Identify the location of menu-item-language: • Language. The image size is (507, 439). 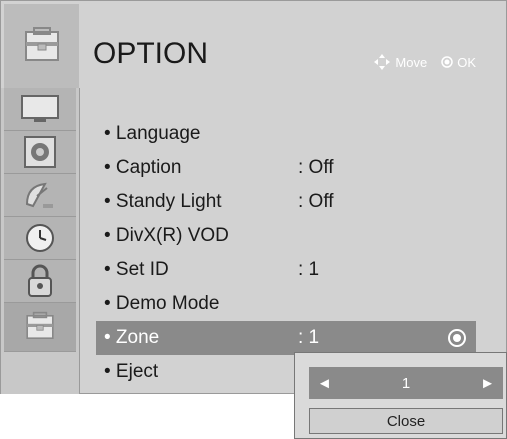
(288, 134).